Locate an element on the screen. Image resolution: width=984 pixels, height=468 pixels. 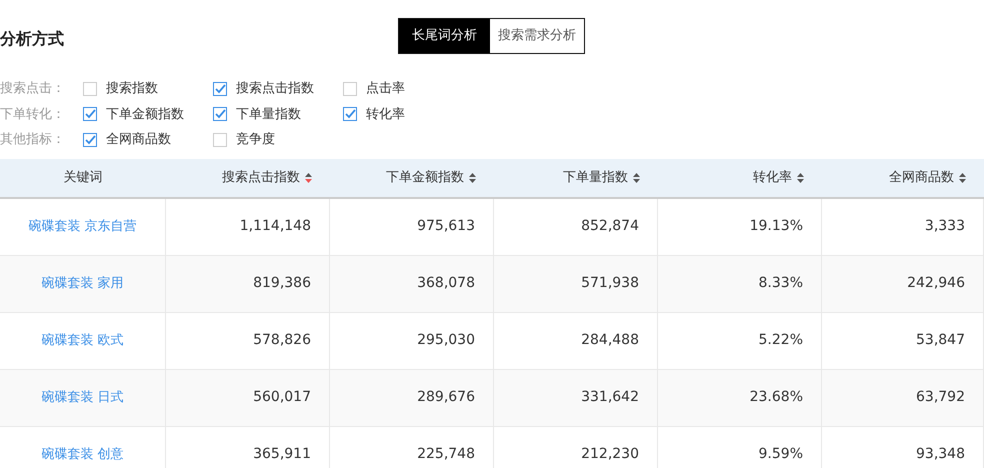
checkbox-label: 搜索指数 is located at coordinates (132, 89).